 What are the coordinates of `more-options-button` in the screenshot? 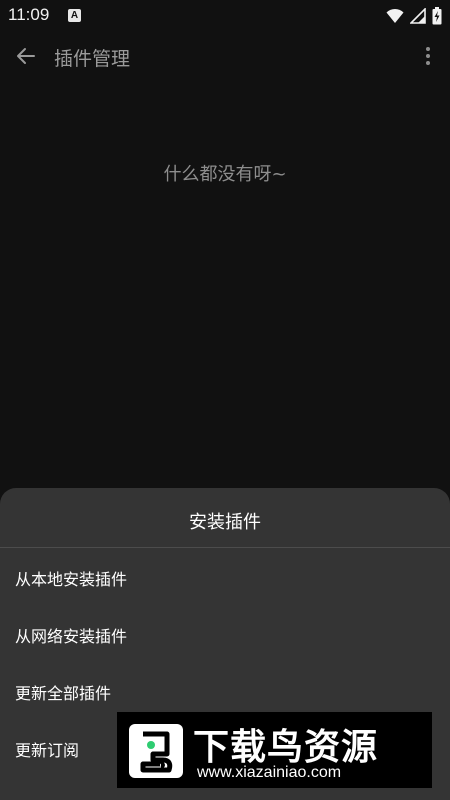 It's located at (428, 56).